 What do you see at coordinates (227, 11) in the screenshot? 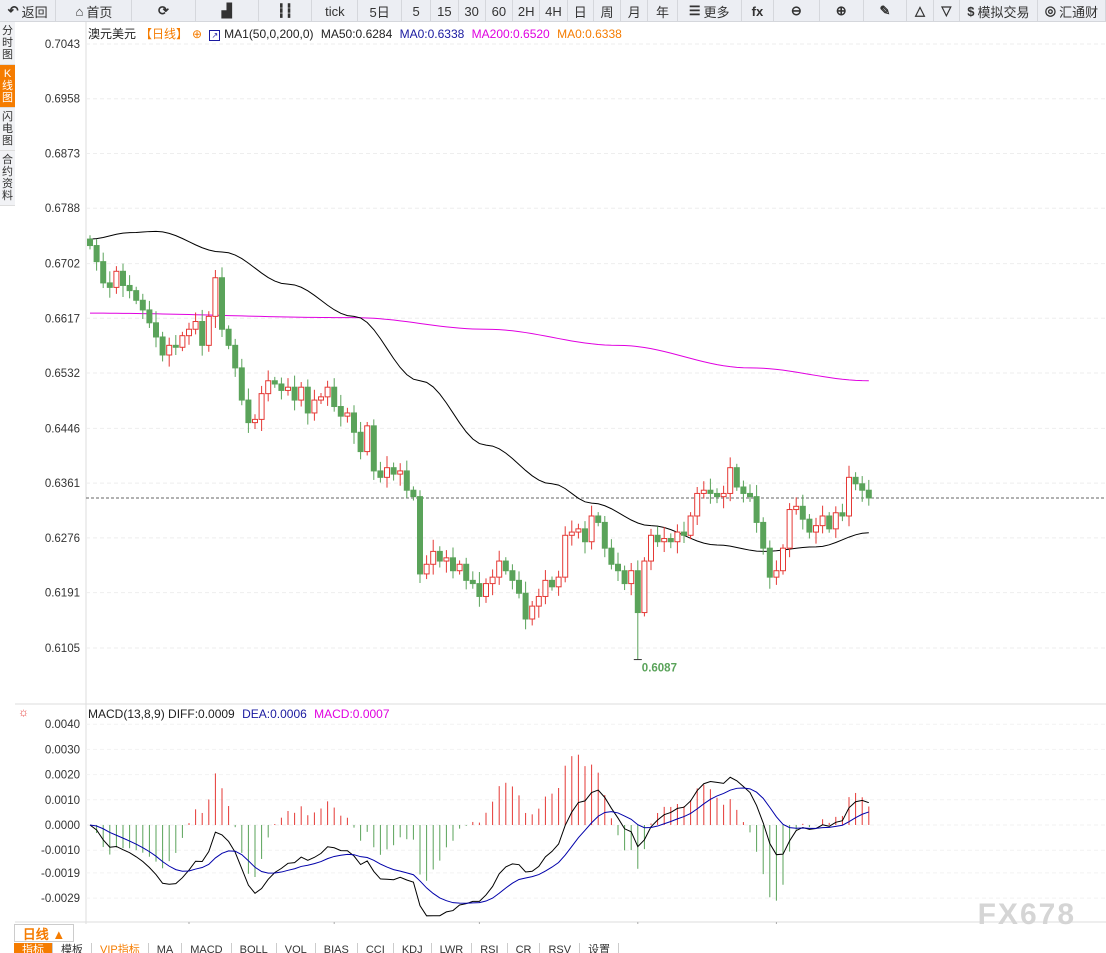
I see `toolbar-button-bar-chart: ▟` at bounding box center [227, 11].